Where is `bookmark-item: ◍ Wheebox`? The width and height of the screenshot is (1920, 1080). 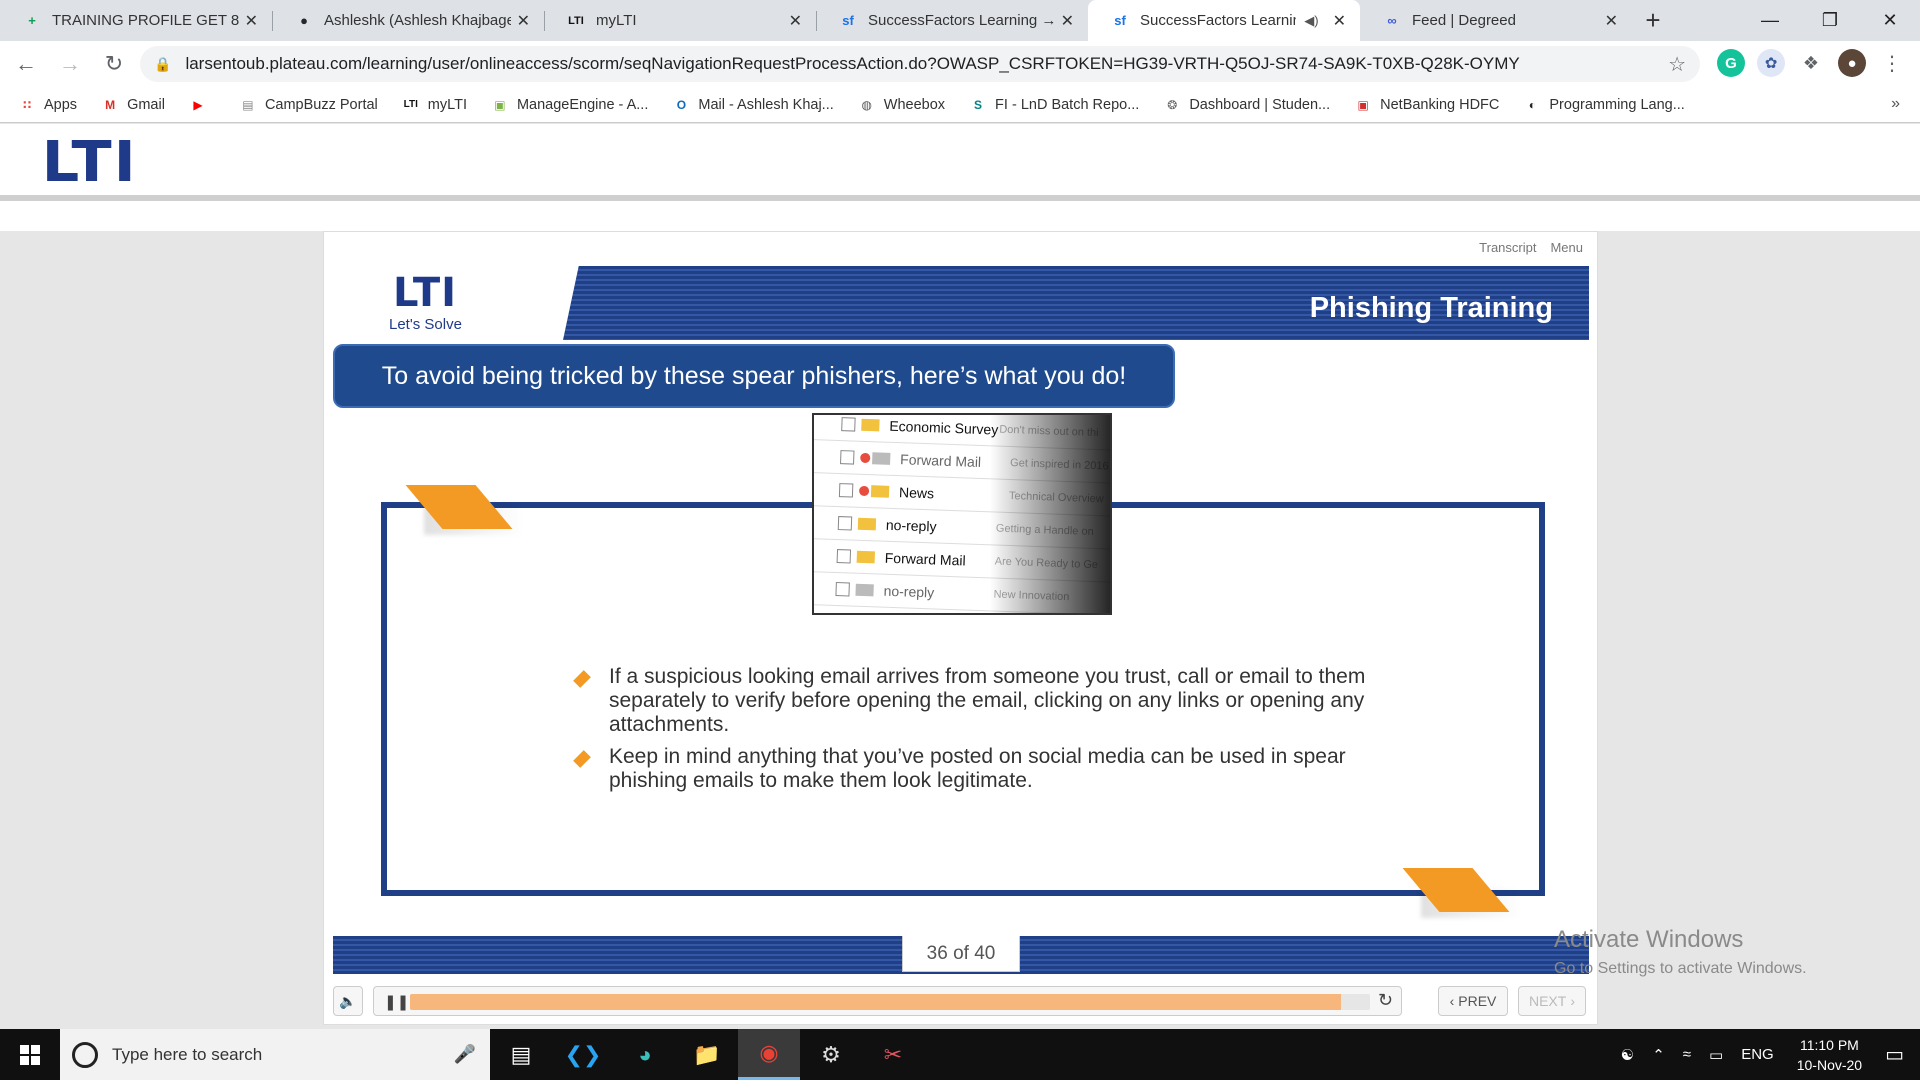 bookmark-item: ◍ Wheebox is located at coordinates (902, 105).